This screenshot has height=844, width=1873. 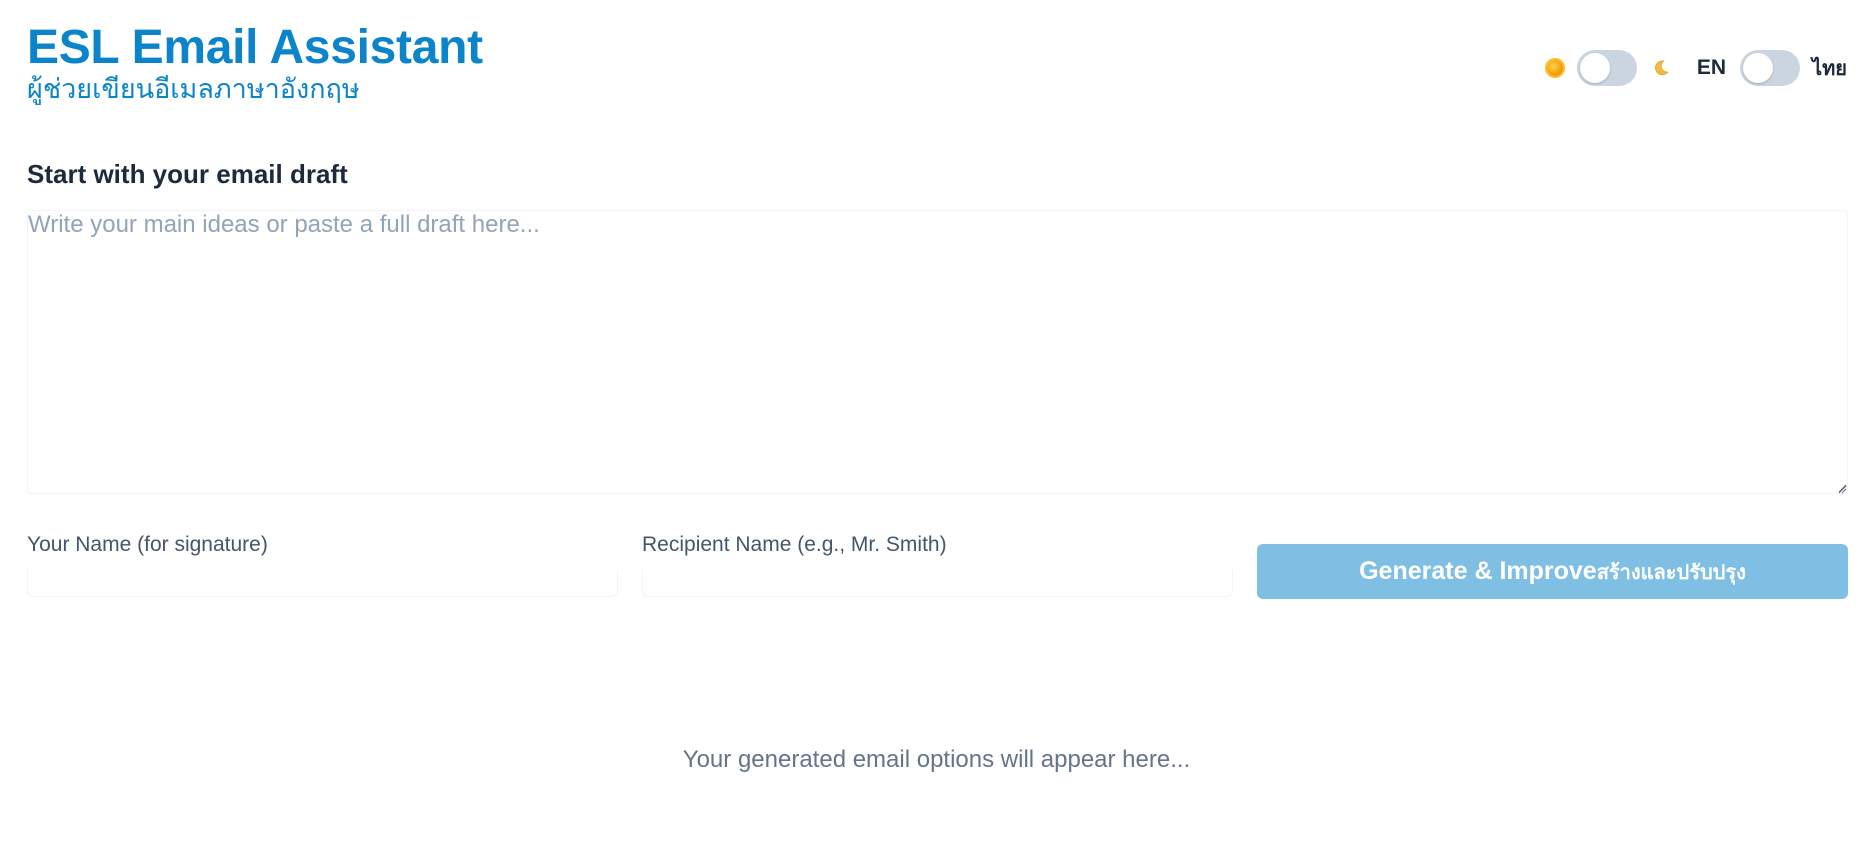 What do you see at coordinates (1661, 68) in the screenshot?
I see `moon-icon` at bounding box center [1661, 68].